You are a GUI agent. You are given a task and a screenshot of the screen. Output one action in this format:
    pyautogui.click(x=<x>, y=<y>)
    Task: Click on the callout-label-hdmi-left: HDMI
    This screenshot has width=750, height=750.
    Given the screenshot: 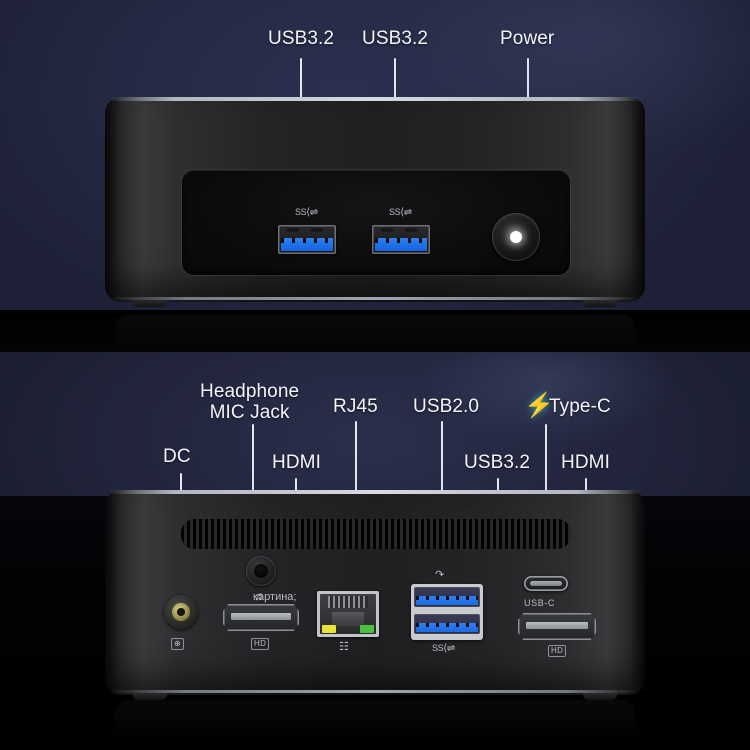 What is the action you would take?
    pyautogui.click(x=296, y=462)
    